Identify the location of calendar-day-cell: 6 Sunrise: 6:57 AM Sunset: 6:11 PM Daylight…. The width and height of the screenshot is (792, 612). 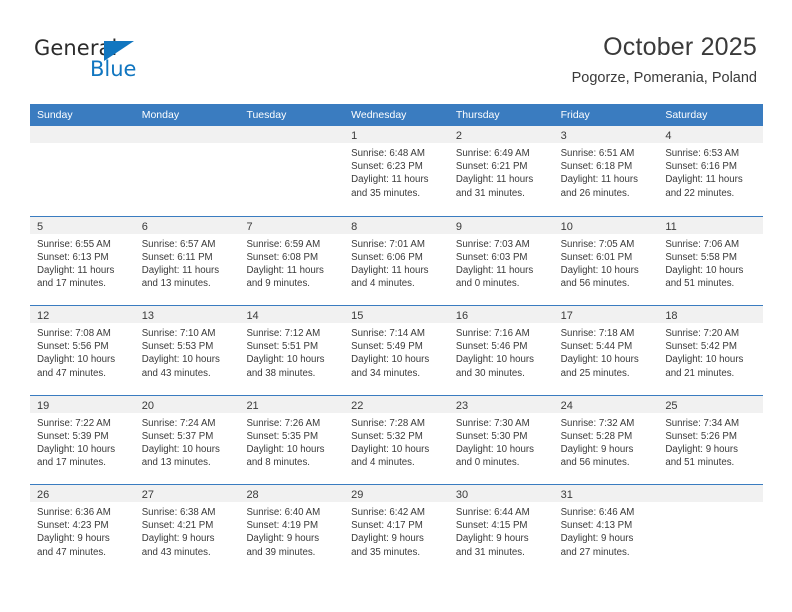
(187, 261).